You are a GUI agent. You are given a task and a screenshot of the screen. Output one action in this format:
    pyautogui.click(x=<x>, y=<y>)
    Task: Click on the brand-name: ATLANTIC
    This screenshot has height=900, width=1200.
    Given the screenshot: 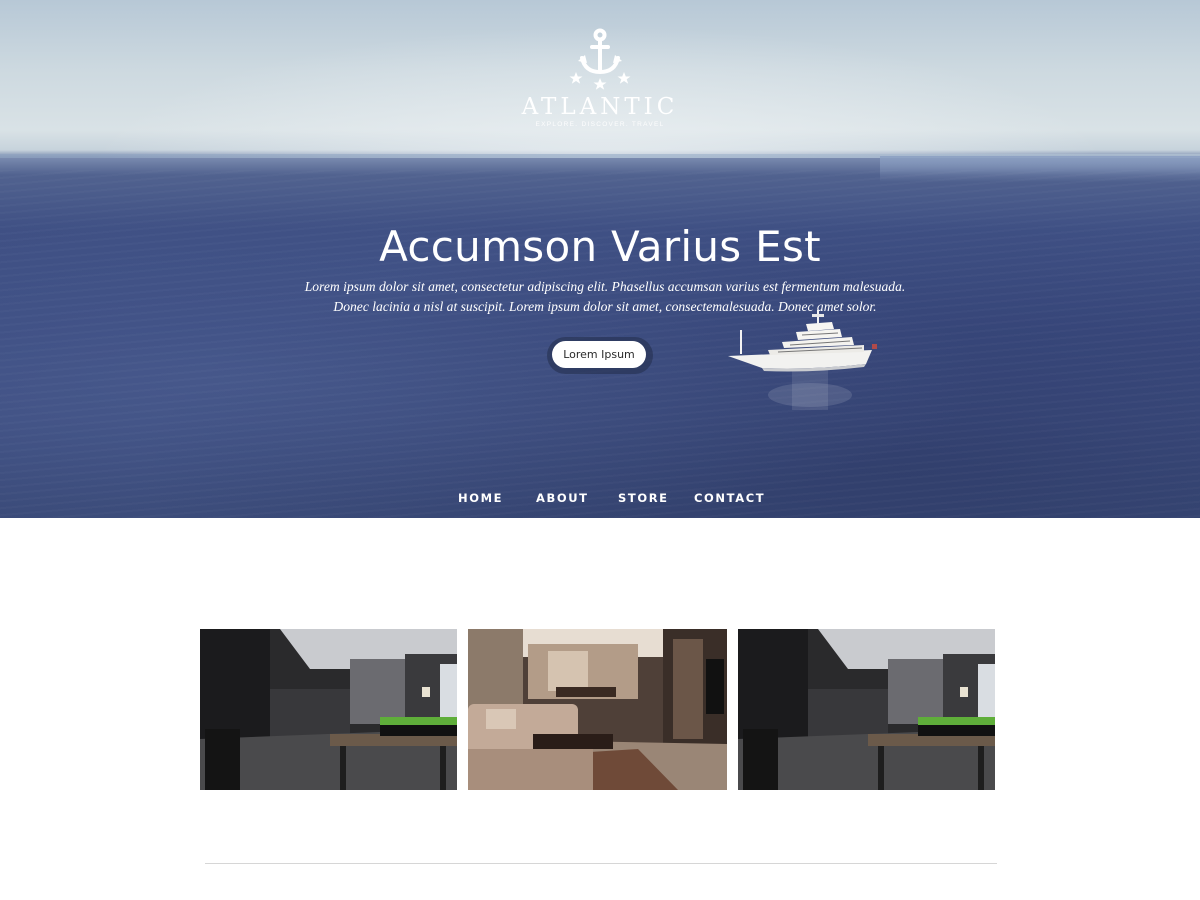 What is the action you would take?
    pyautogui.click(x=600, y=107)
    